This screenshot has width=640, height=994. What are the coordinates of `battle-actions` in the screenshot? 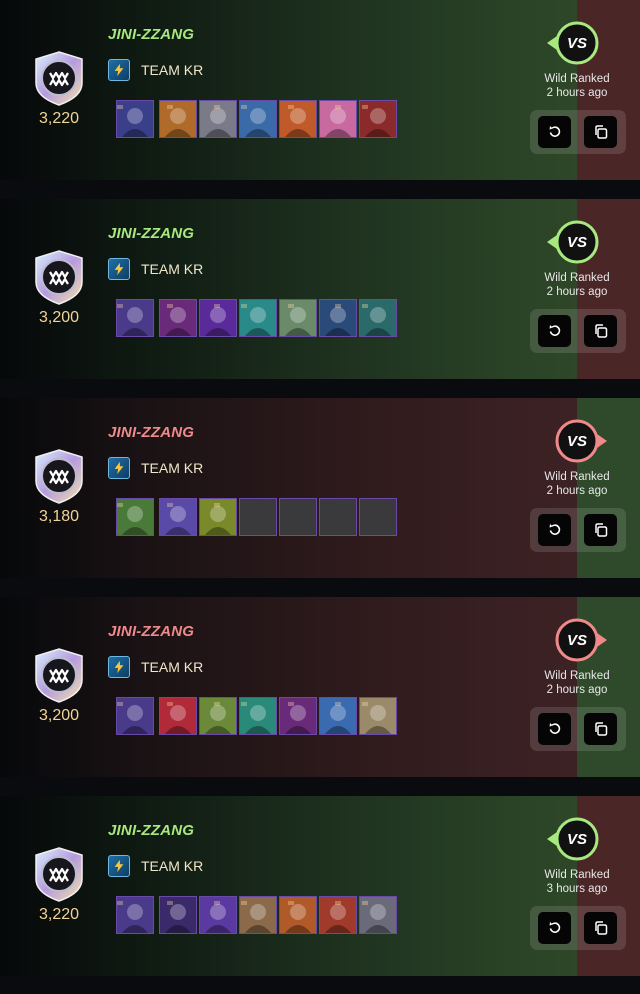 It's located at (578, 530).